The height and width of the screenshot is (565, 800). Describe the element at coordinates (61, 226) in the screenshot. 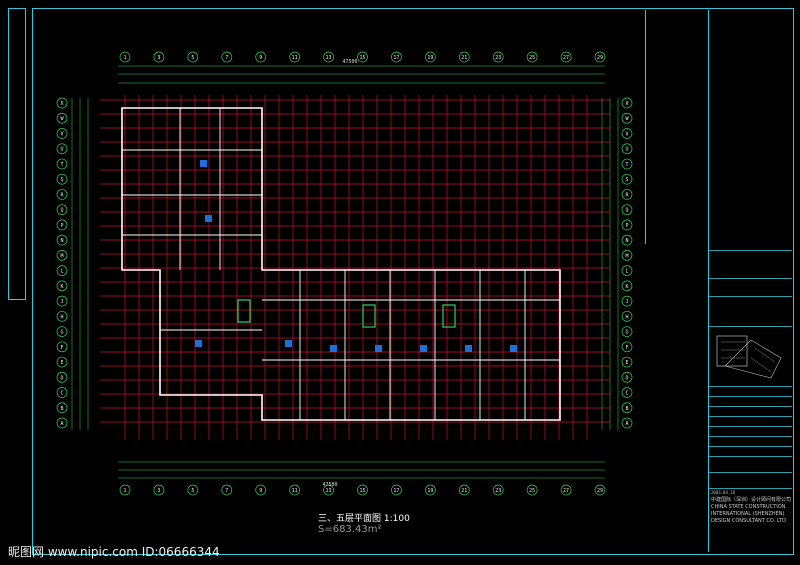

I see `axis-label: P` at that location.